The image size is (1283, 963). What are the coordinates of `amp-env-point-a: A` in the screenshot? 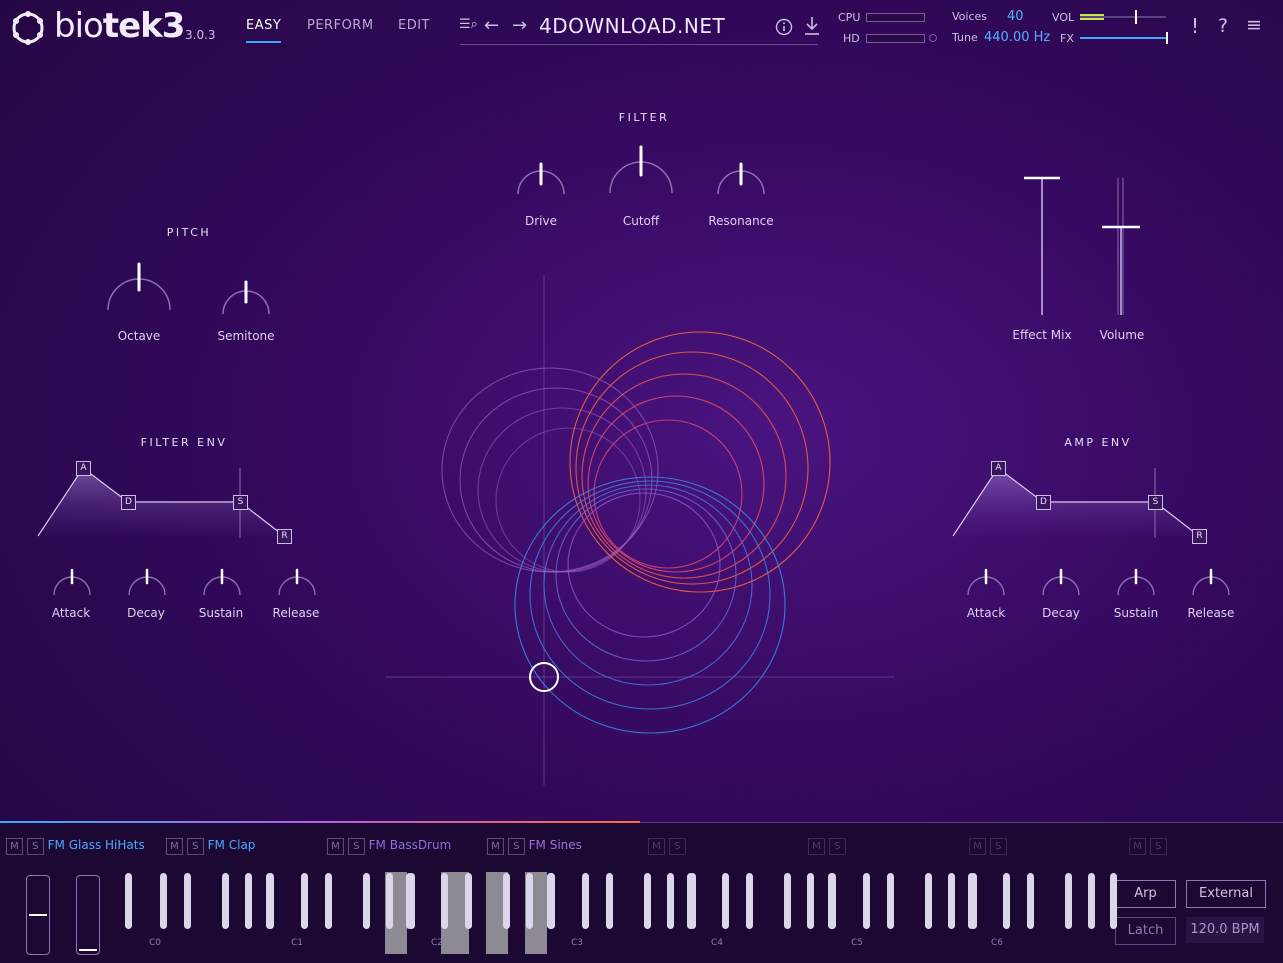 It's located at (998, 468).